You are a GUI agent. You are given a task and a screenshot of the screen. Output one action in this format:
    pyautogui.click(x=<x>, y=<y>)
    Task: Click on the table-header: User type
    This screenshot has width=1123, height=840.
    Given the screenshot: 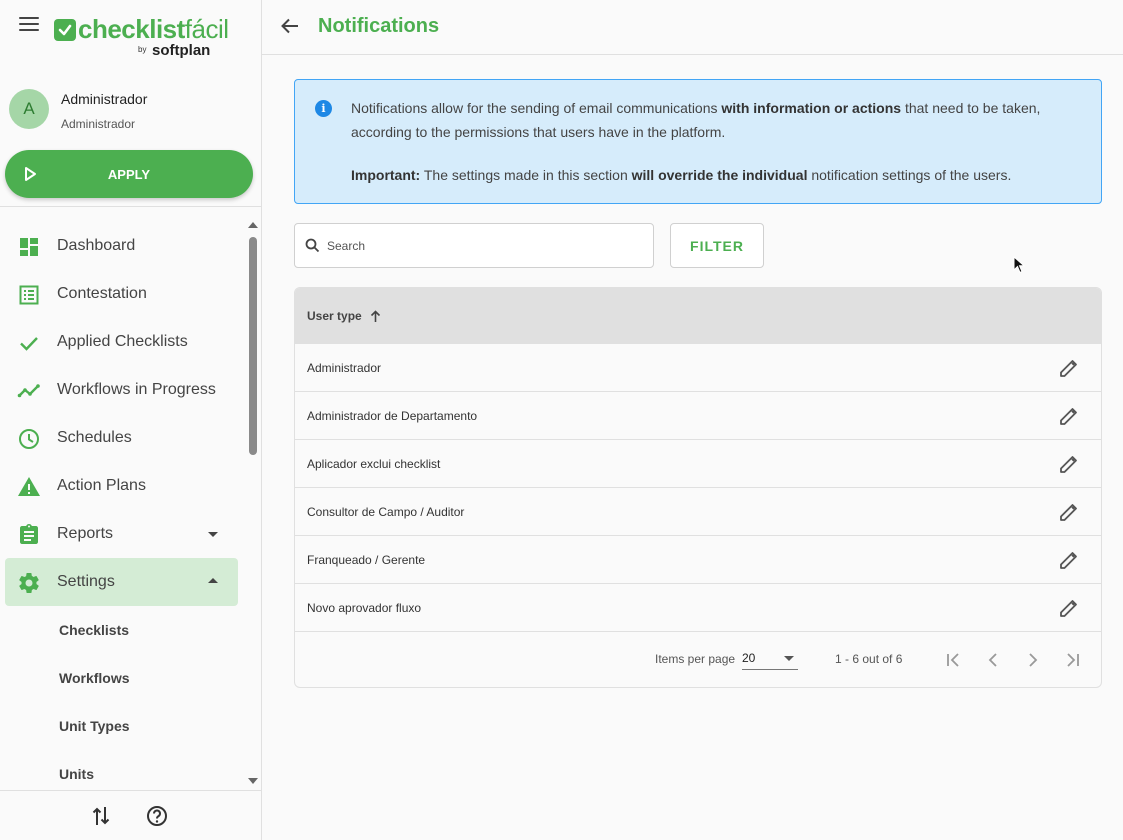 What is the action you would take?
    pyautogui.click(x=698, y=316)
    